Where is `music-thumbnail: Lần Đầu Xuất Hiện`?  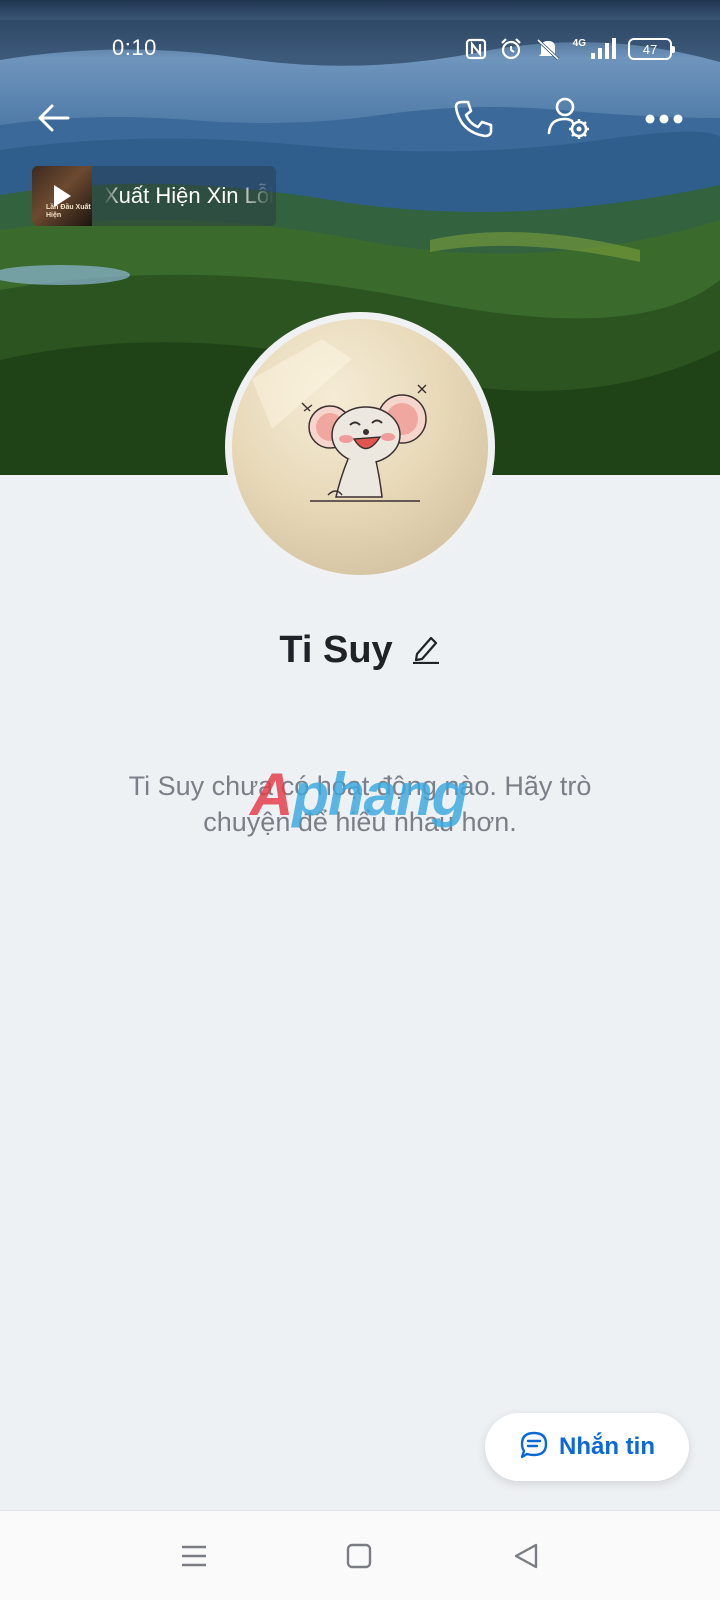 music-thumbnail: Lần Đầu Xuất Hiện is located at coordinates (62, 196).